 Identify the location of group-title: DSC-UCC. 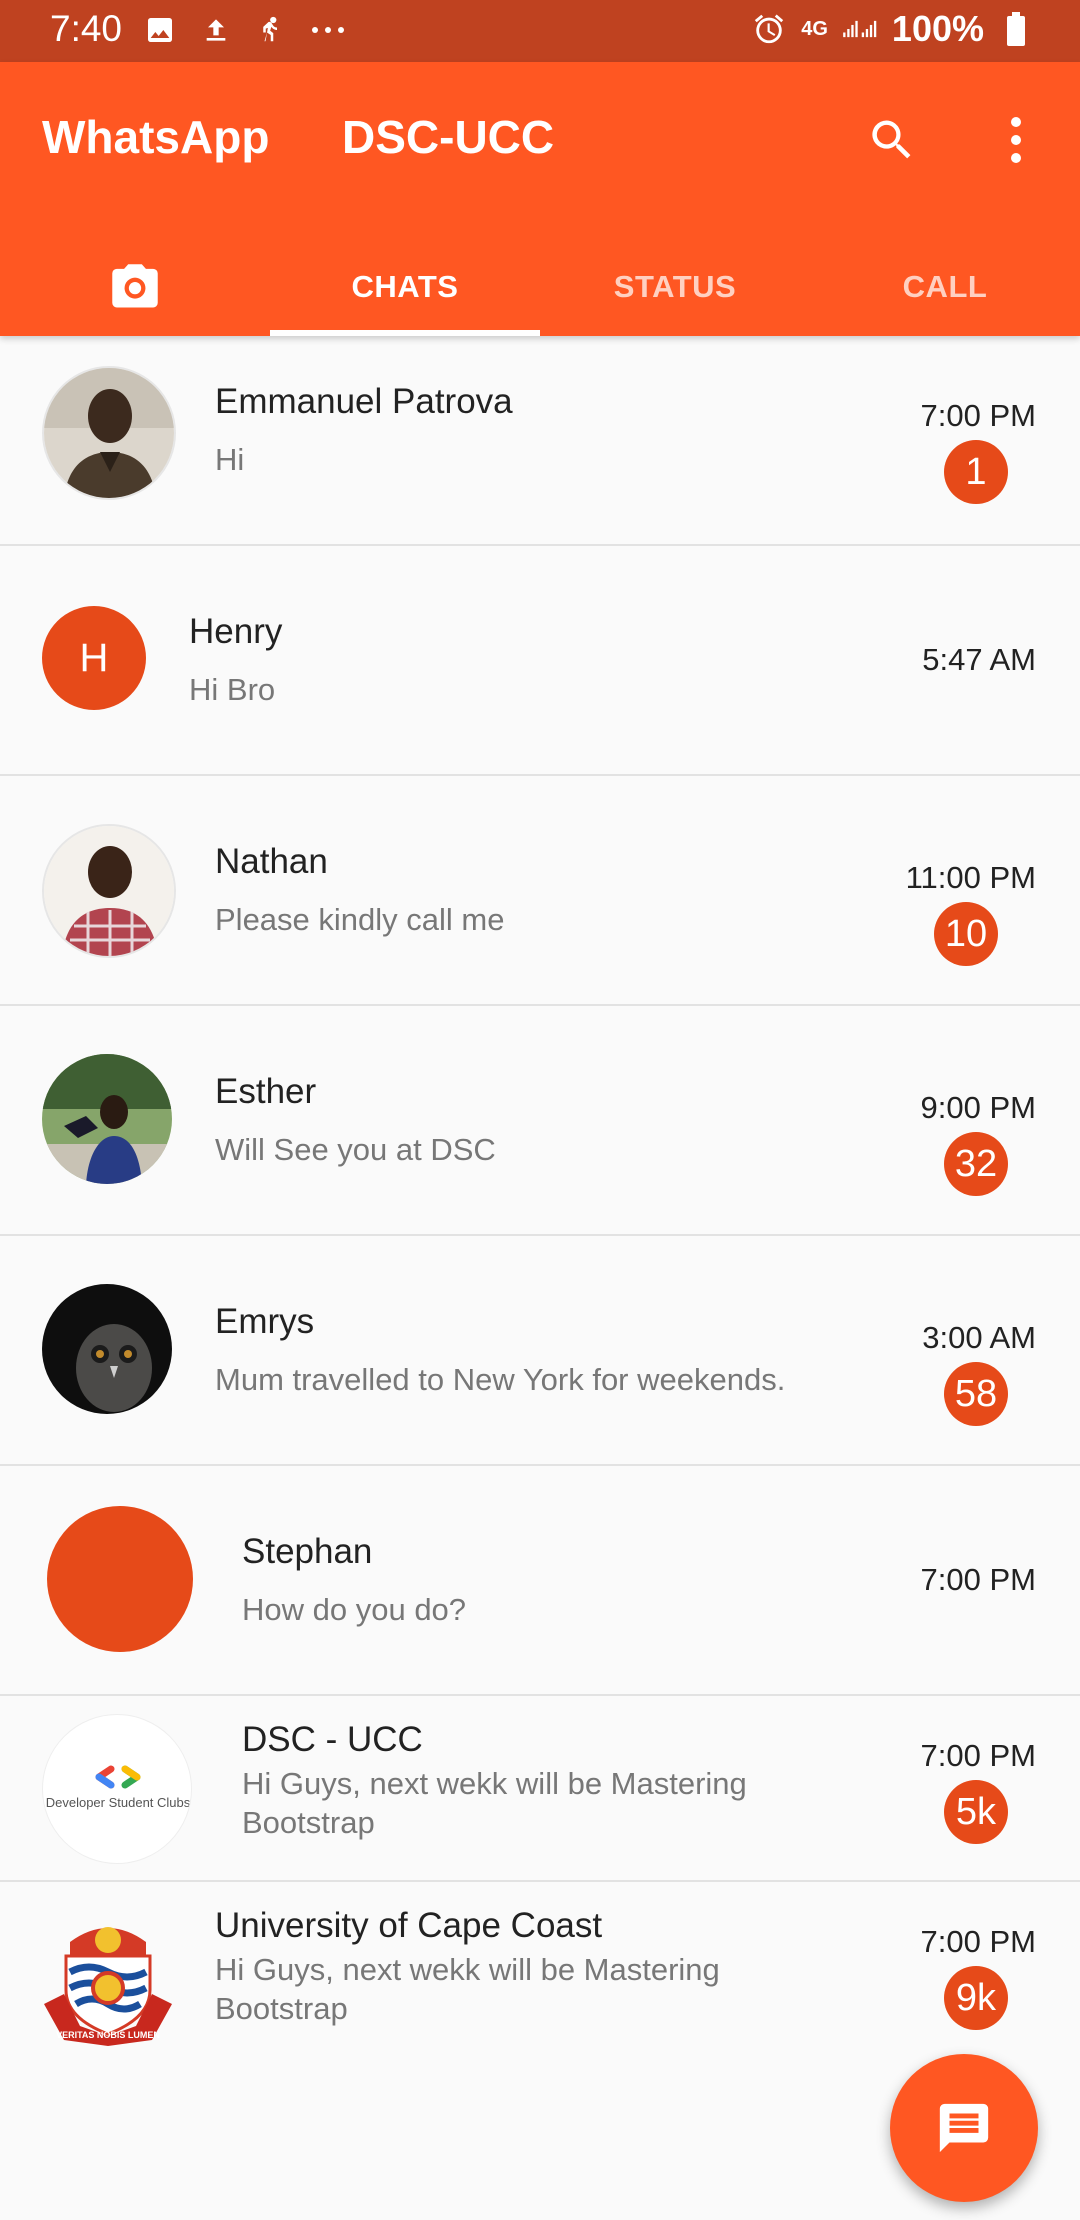
(448, 137).